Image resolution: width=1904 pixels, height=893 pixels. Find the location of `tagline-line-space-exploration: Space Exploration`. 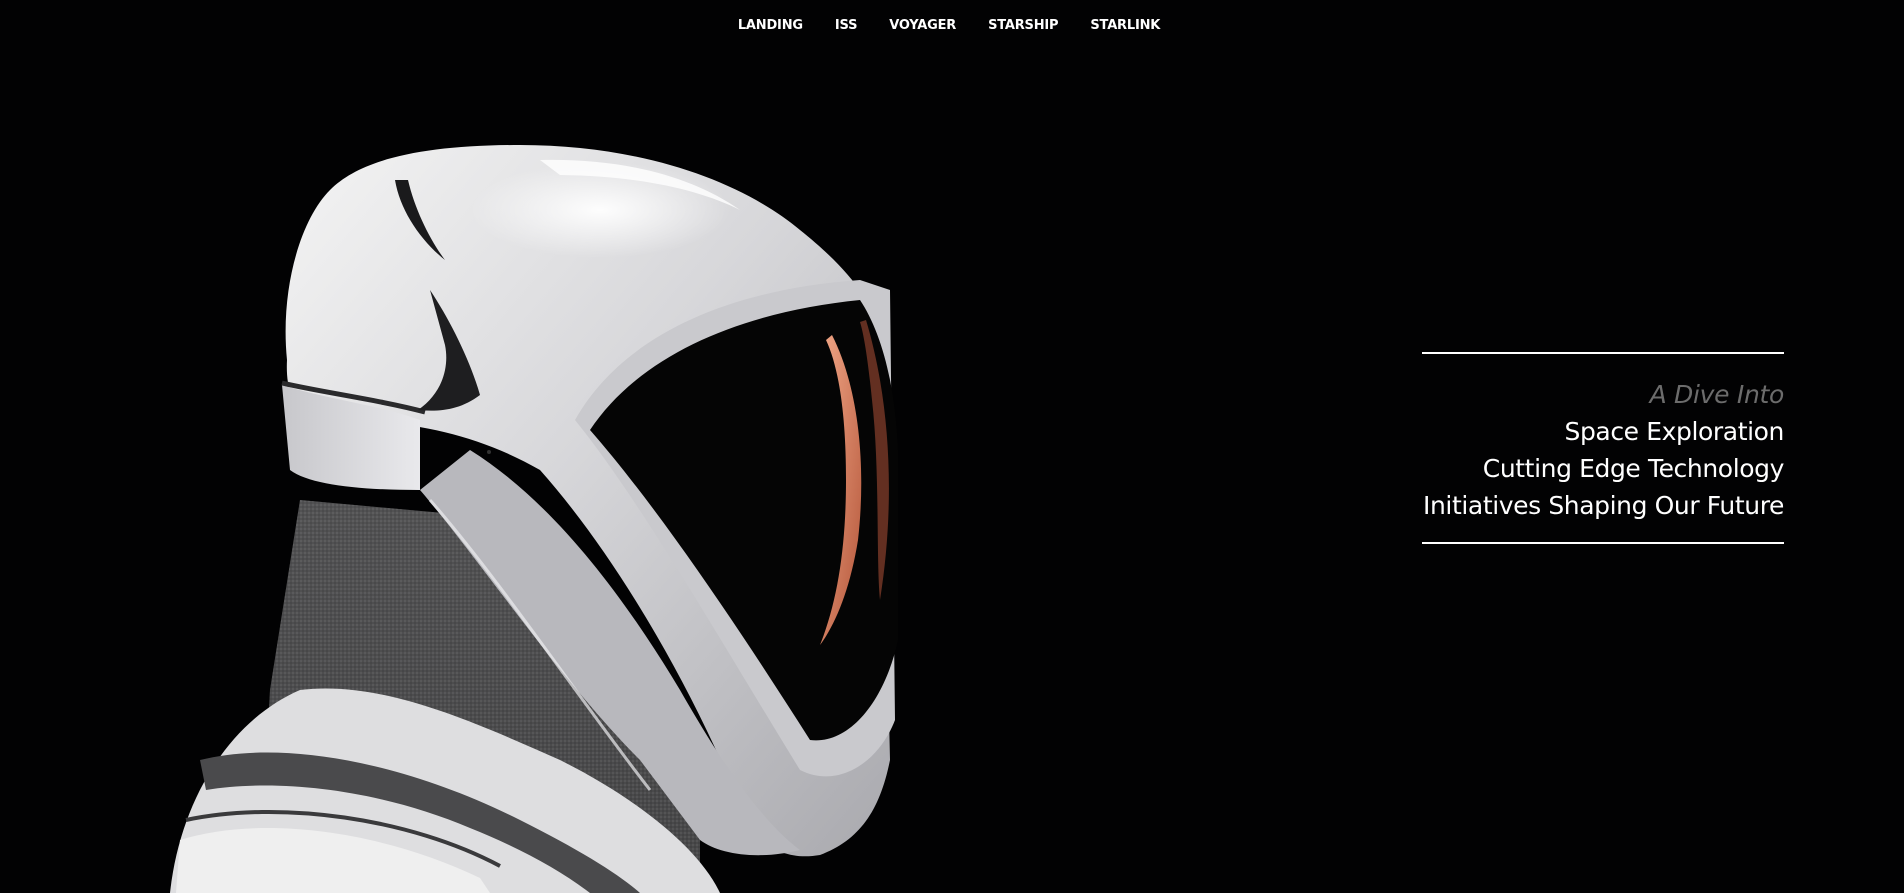

tagline-line-space-exploration: Space Exploration is located at coordinates (1674, 431).